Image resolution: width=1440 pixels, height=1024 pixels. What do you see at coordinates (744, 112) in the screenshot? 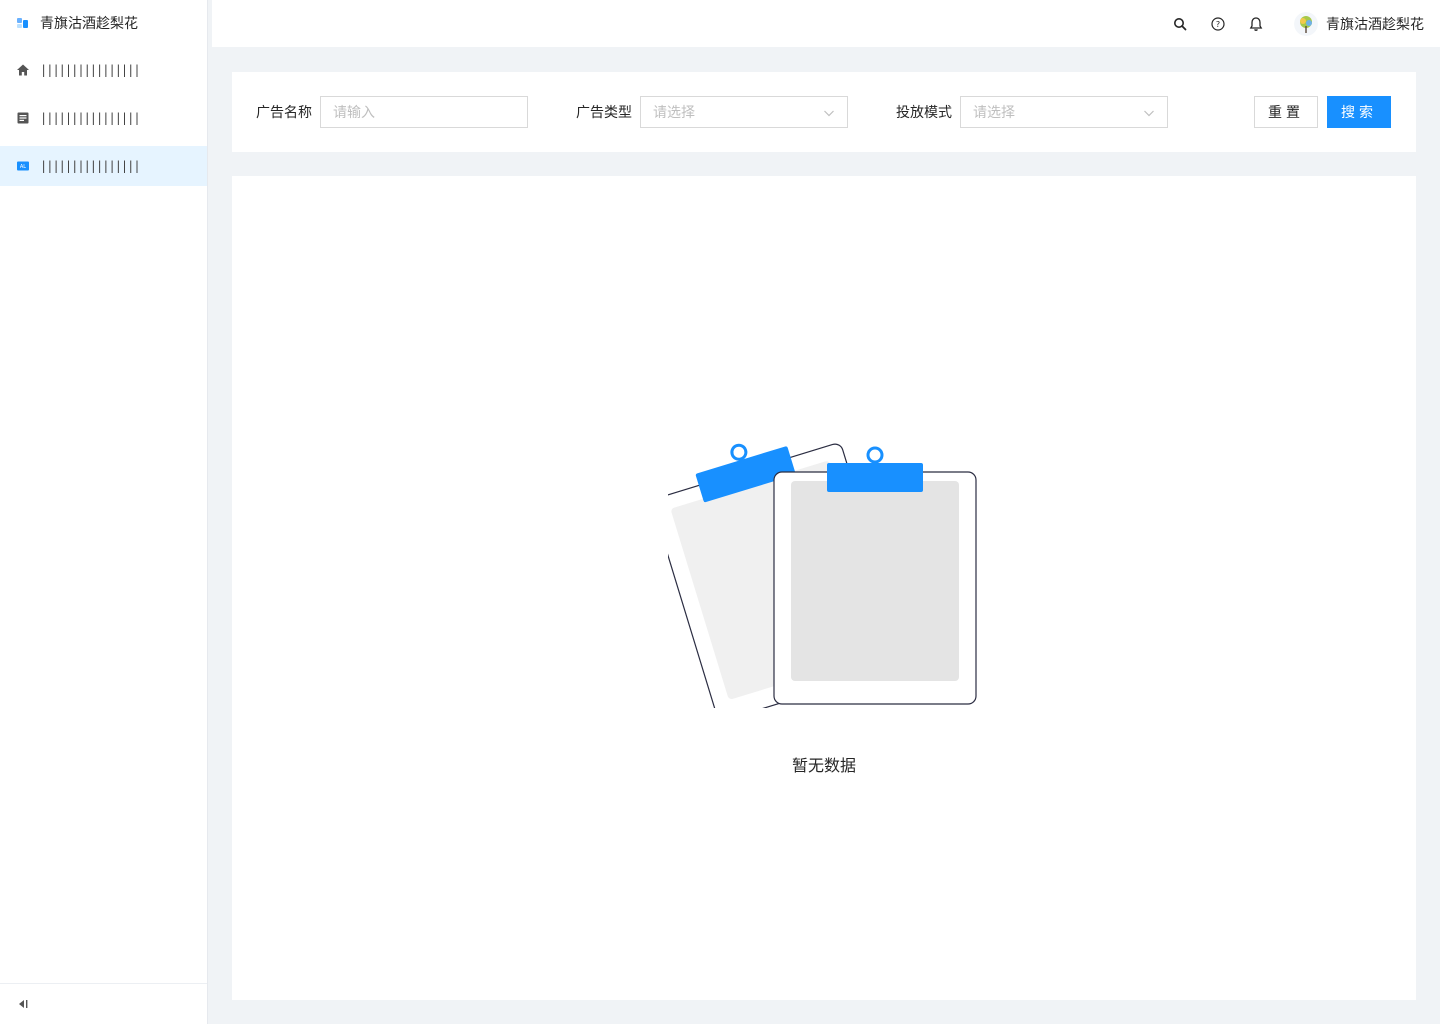
I see `ad-type-select: 请选择` at bounding box center [744, 112].